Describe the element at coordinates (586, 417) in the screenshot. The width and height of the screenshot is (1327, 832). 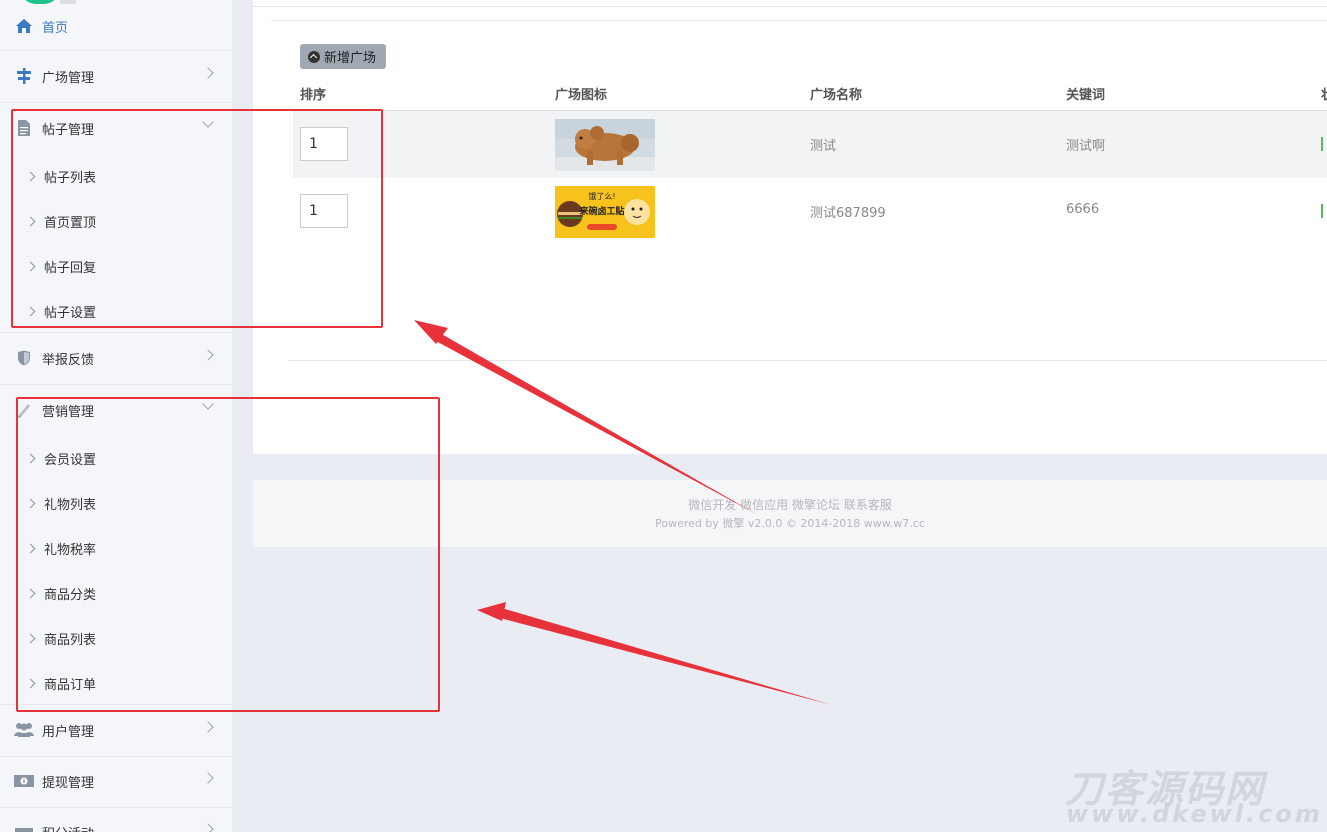
I see `annotation-arrow-upper` at that location.